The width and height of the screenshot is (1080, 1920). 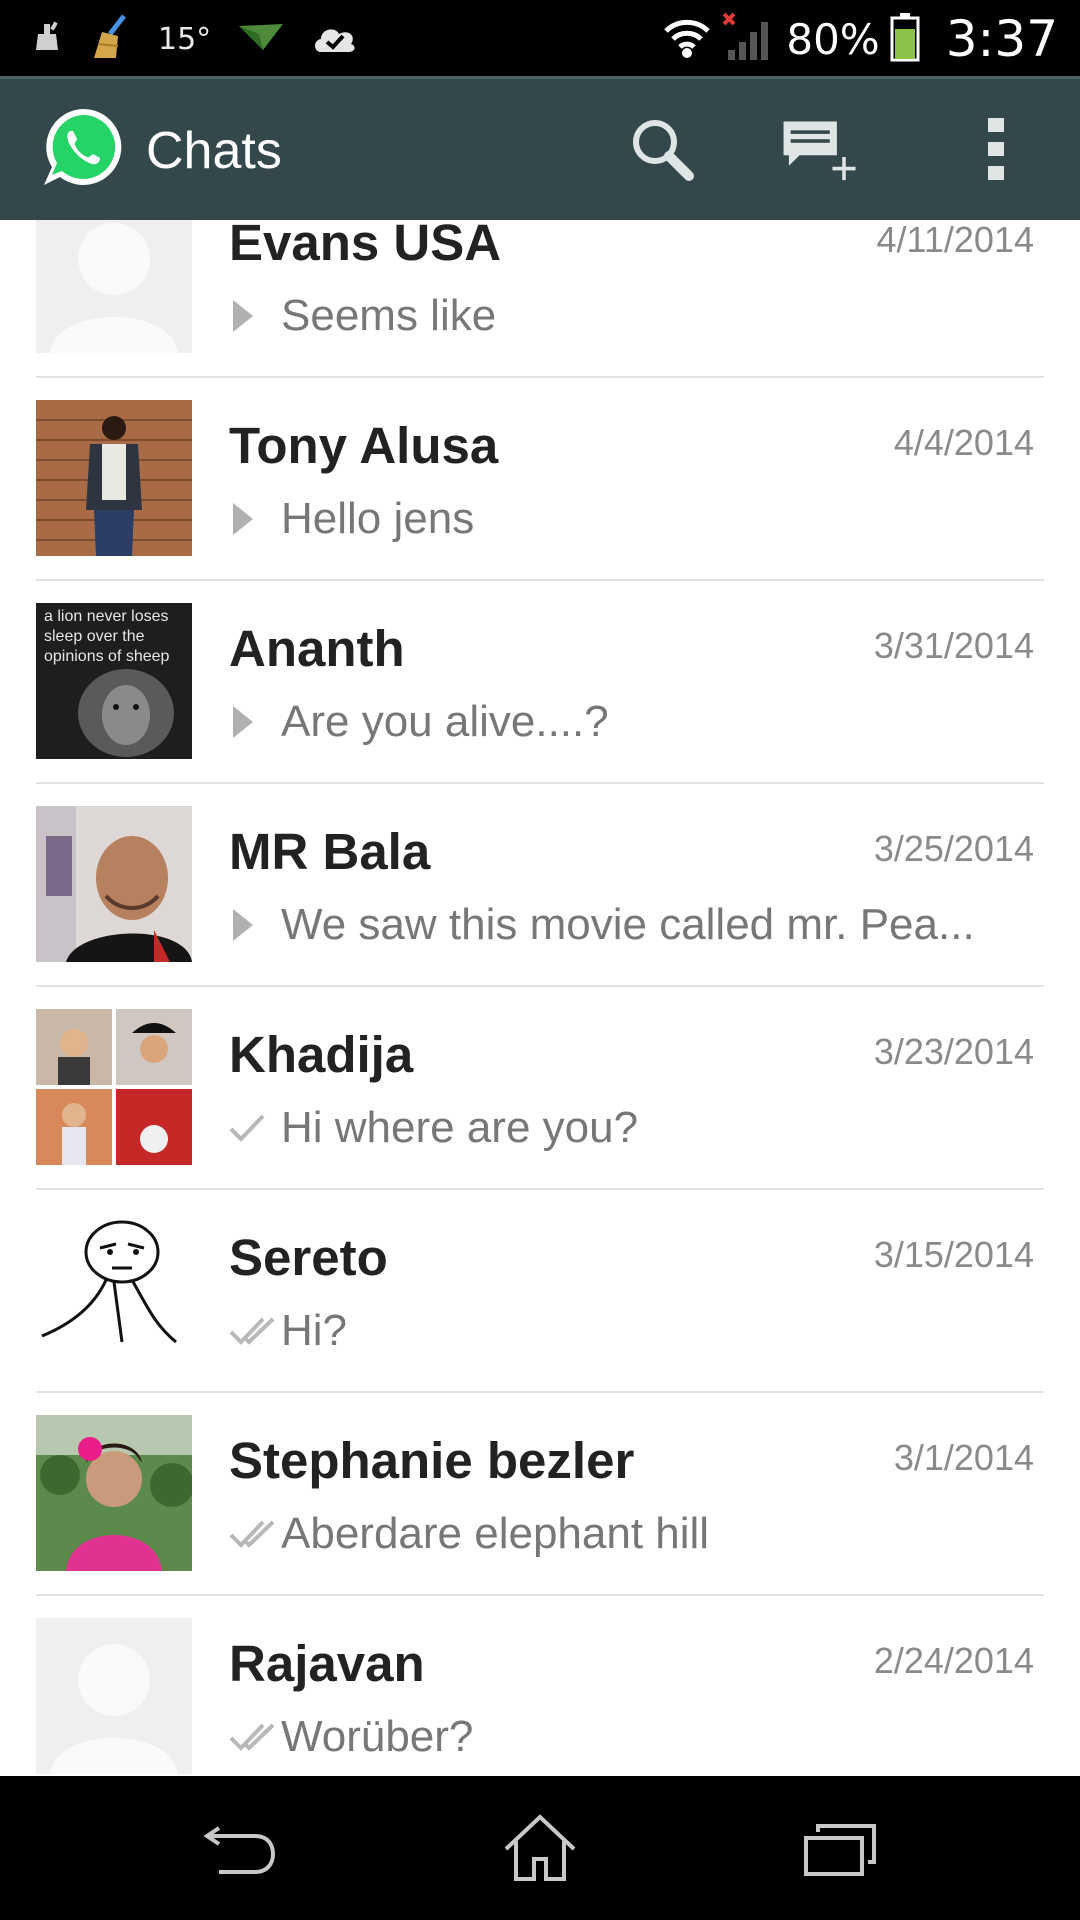 I want to click on chat-date: 3/1/2014, so click(x=963, y=1457).